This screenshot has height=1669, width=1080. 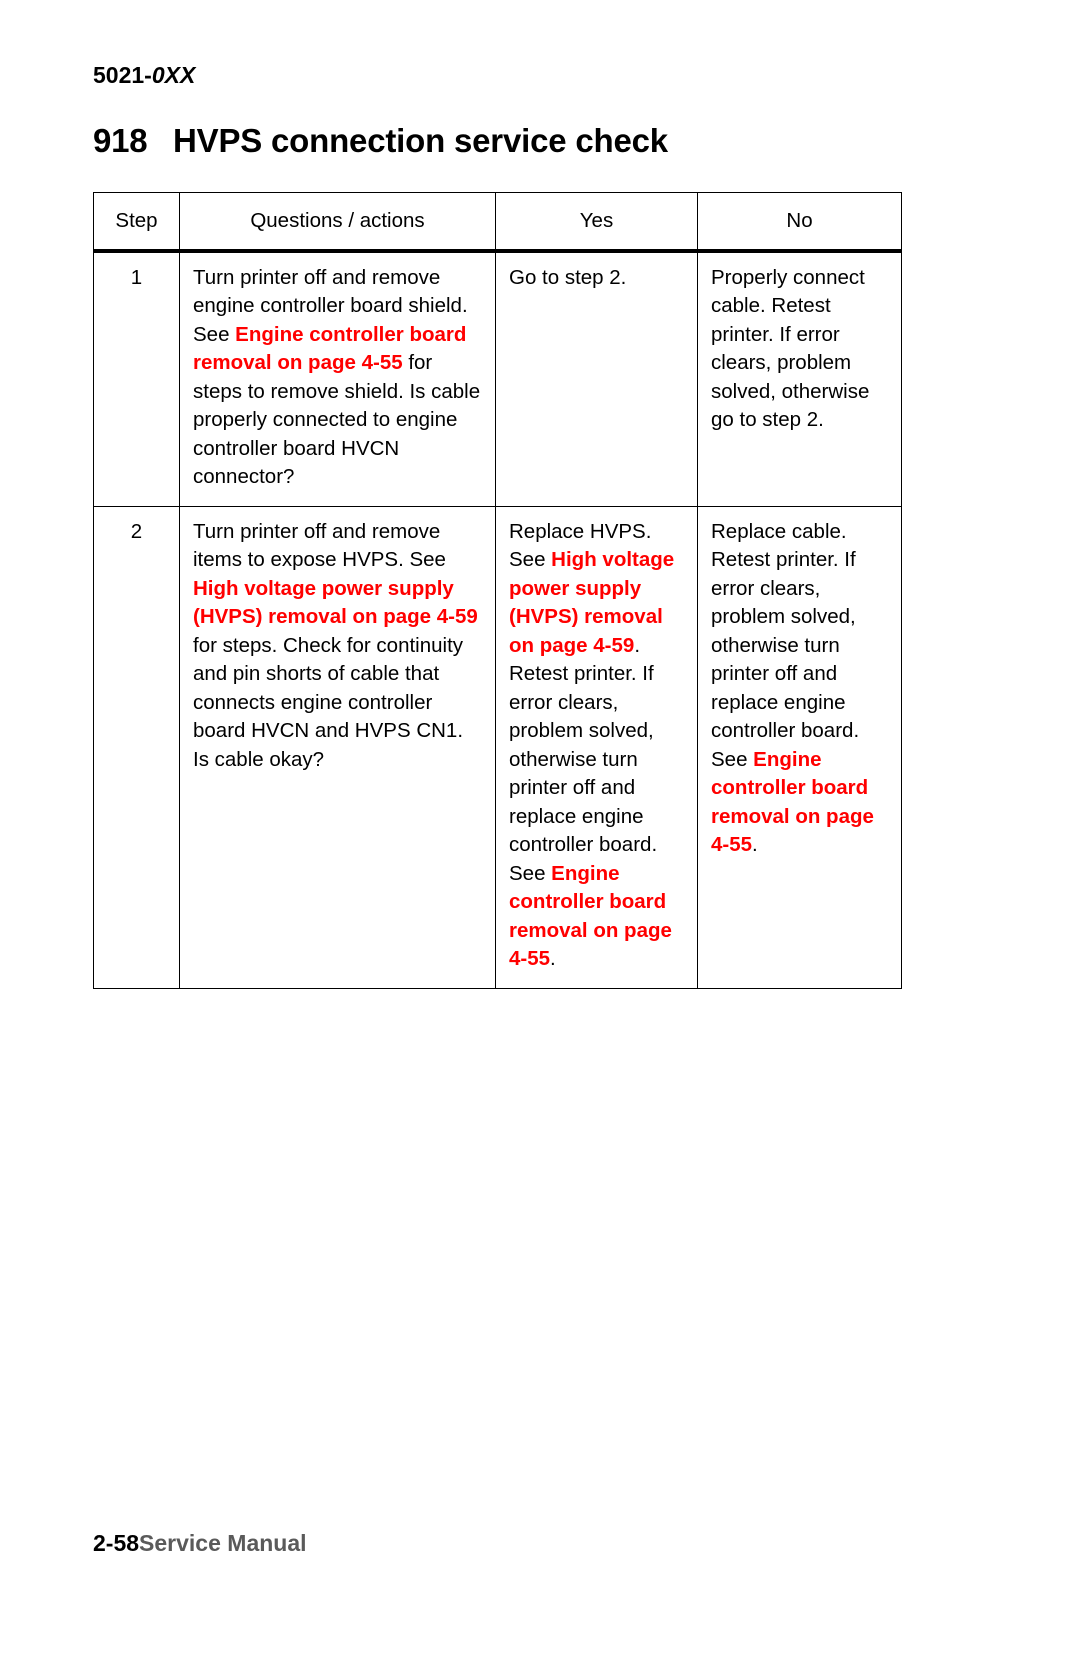 I want to click on cell-yes: Go to step 2., so click(x=596, y=378).